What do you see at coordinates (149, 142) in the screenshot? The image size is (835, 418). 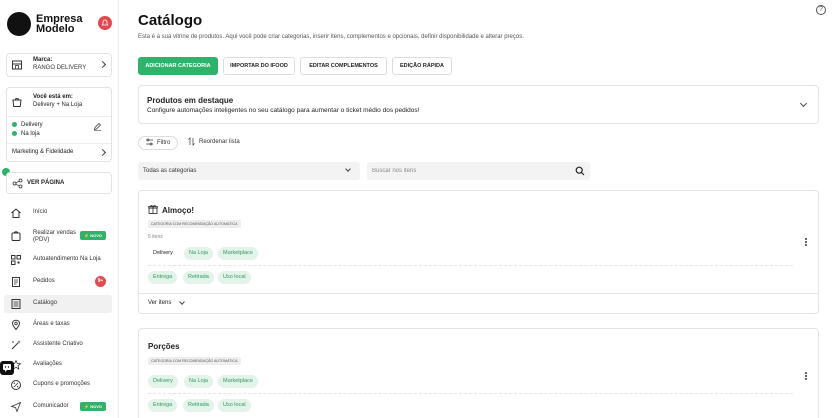 I see `filter-icon` at bounding box center [149, 142].